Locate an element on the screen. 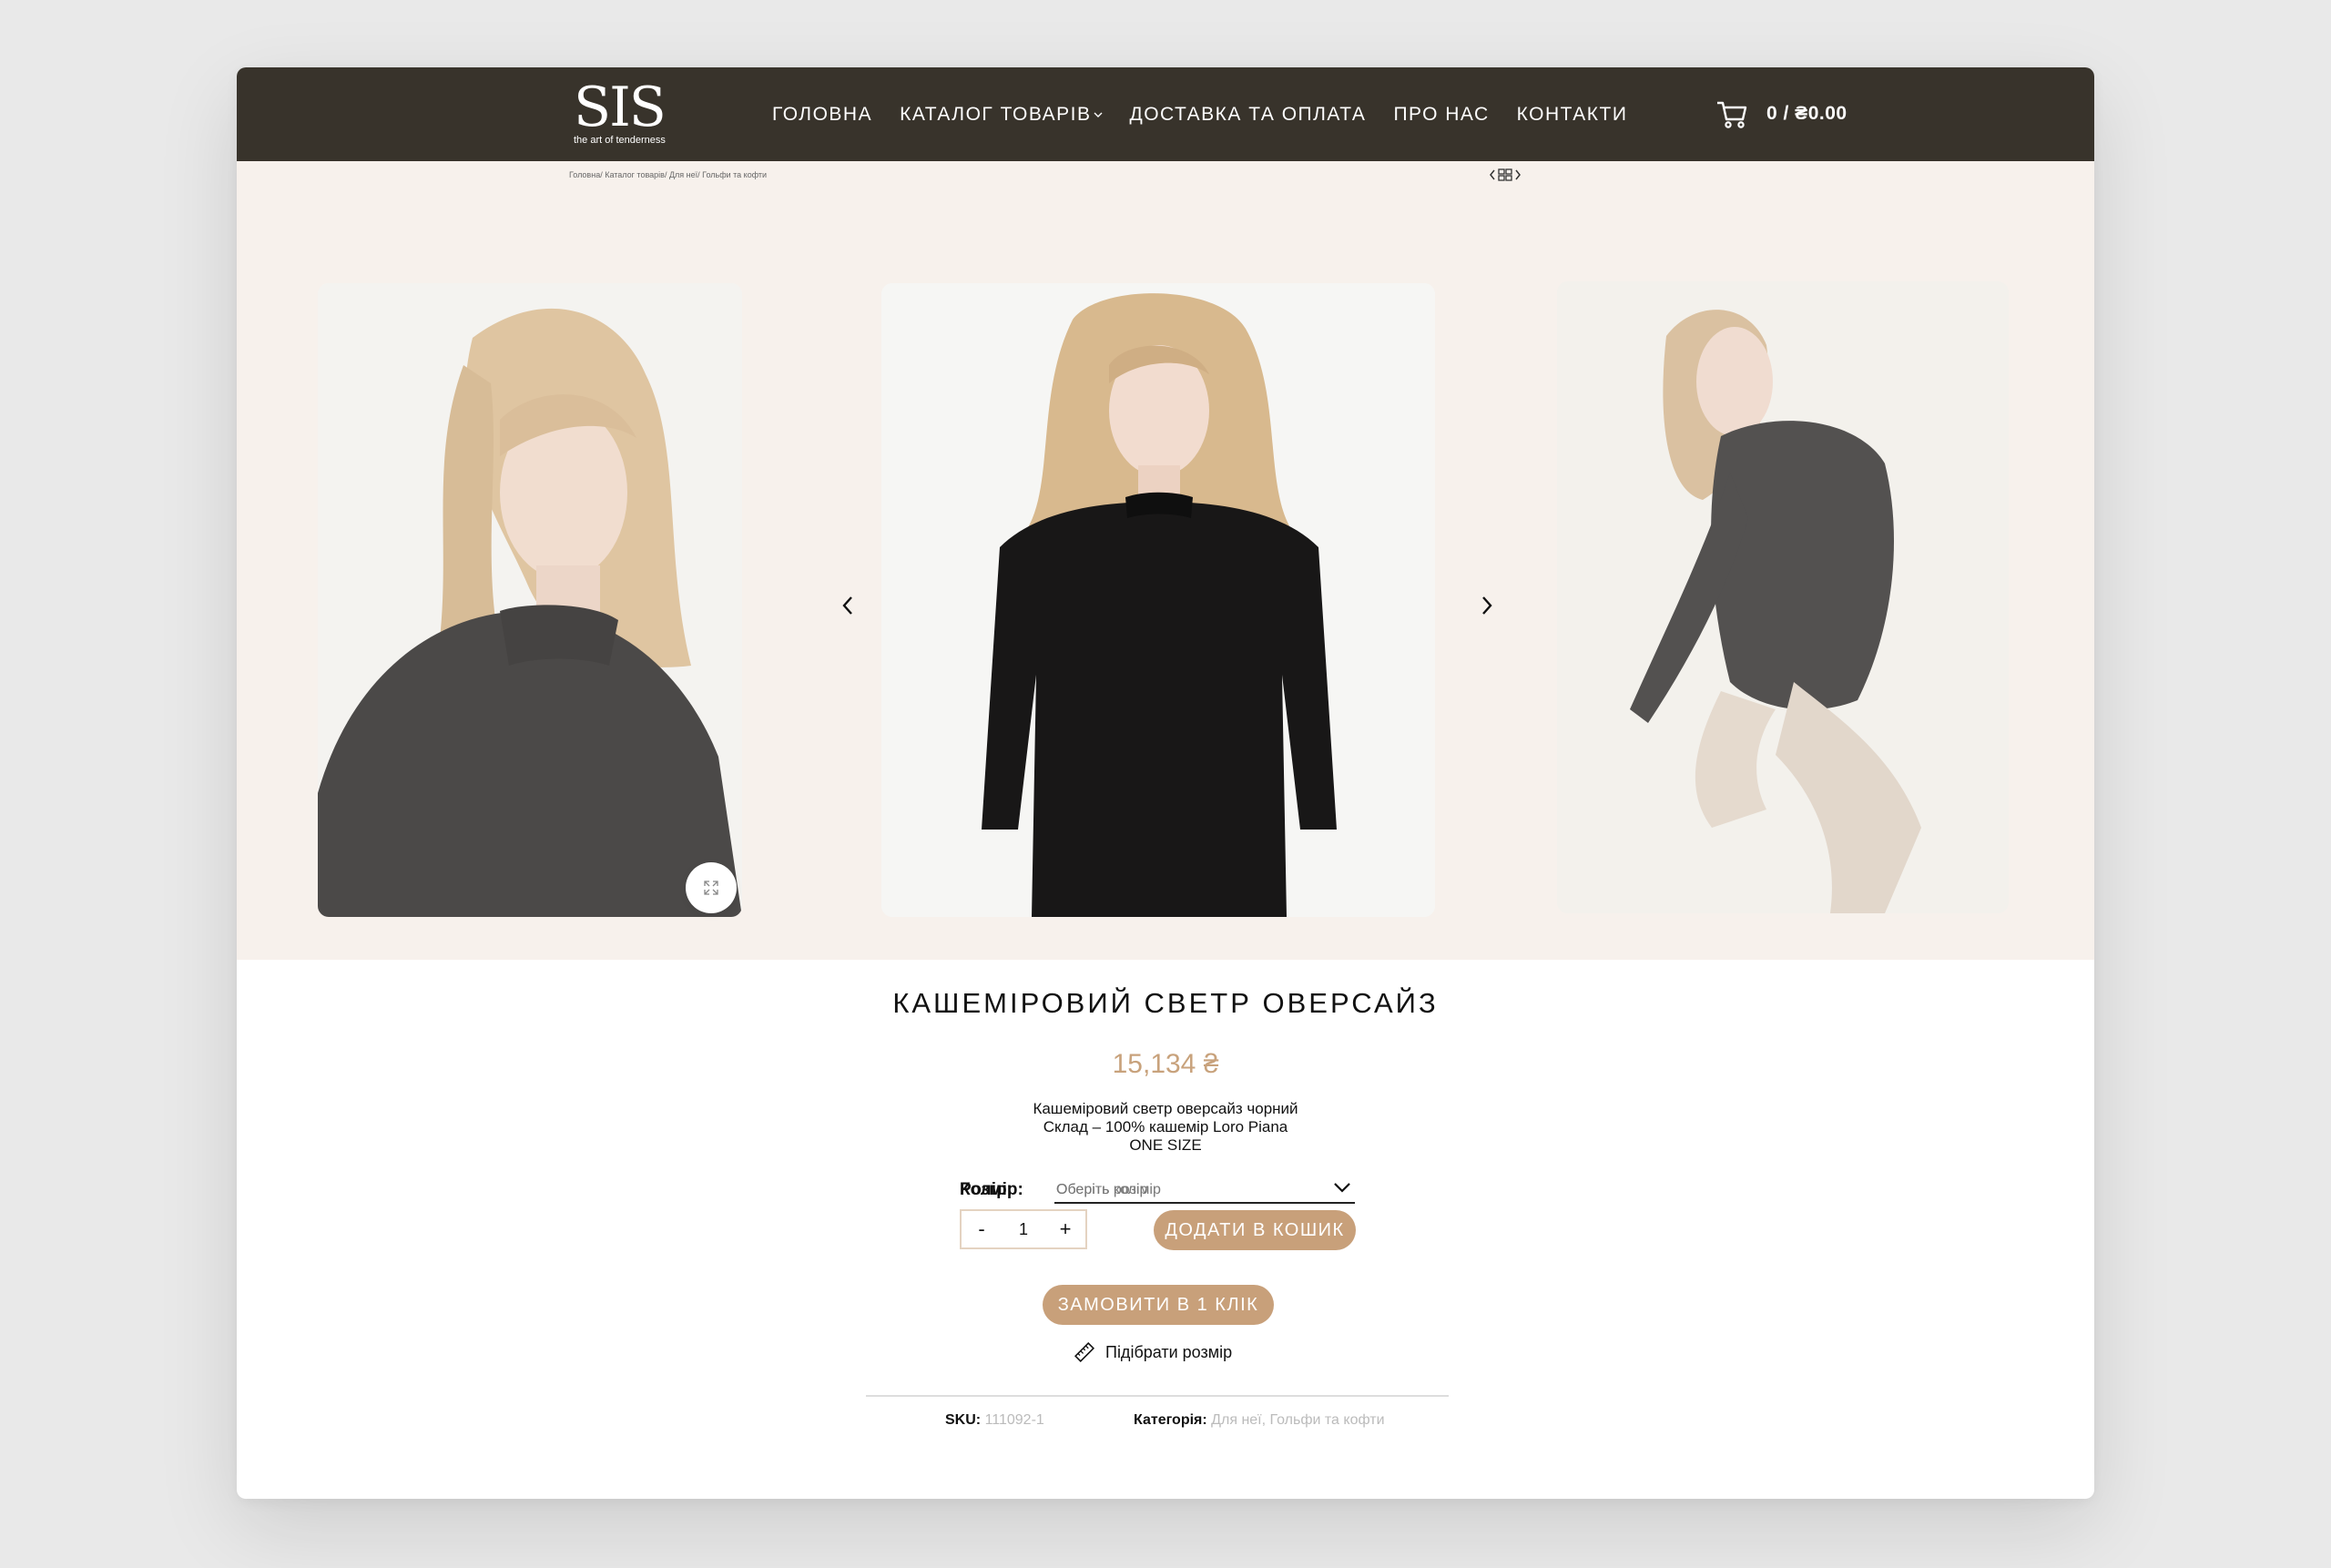 This screenshot has height=1568, width=2331. quantity-stepper: - 1 + is located at coordinates (1023, 1229).